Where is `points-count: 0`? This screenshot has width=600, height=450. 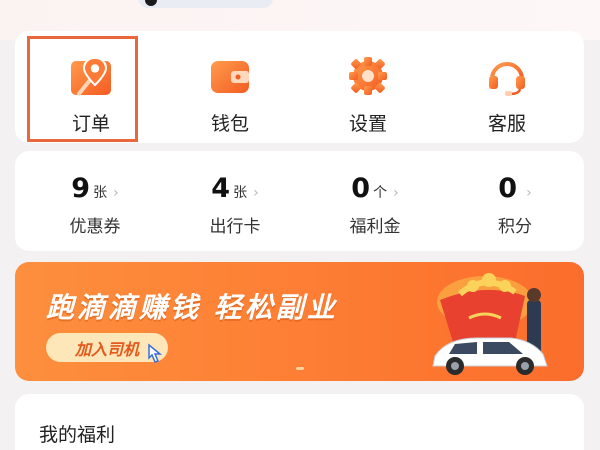
points-count: 0 is located at coordinates (508, 188).